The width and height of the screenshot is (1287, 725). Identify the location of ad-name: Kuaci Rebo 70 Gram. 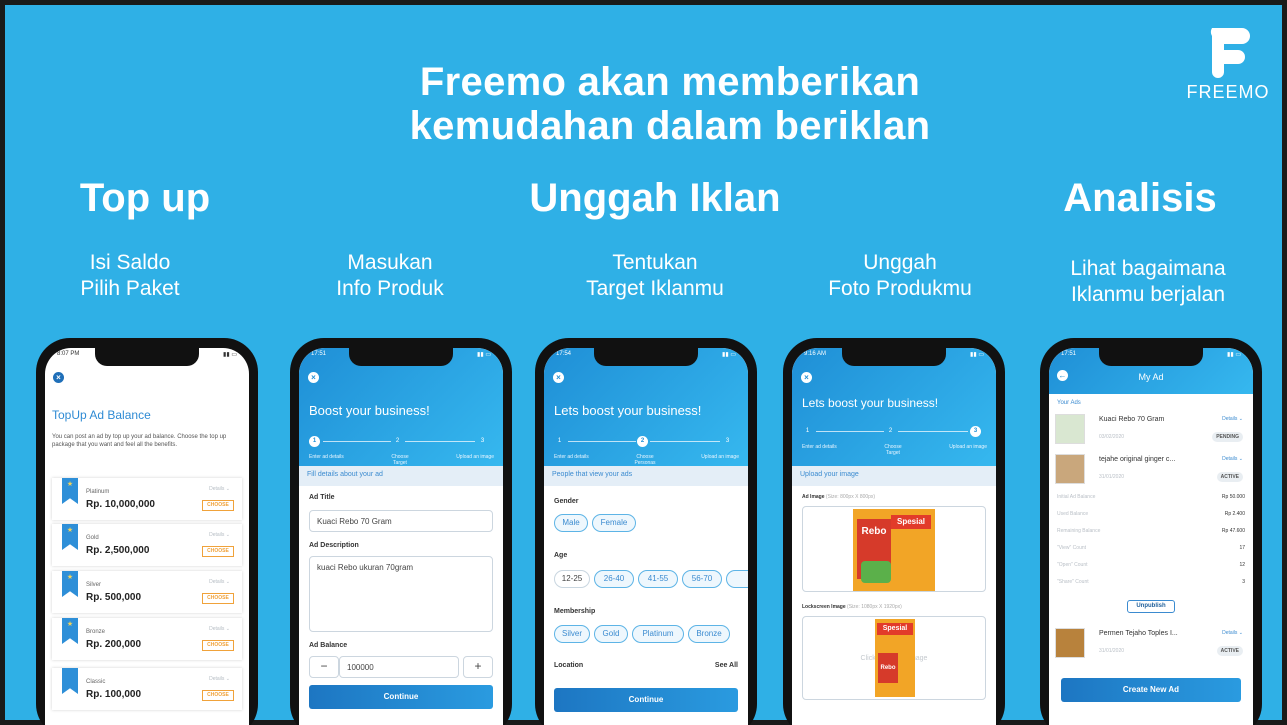
(1132, 419).